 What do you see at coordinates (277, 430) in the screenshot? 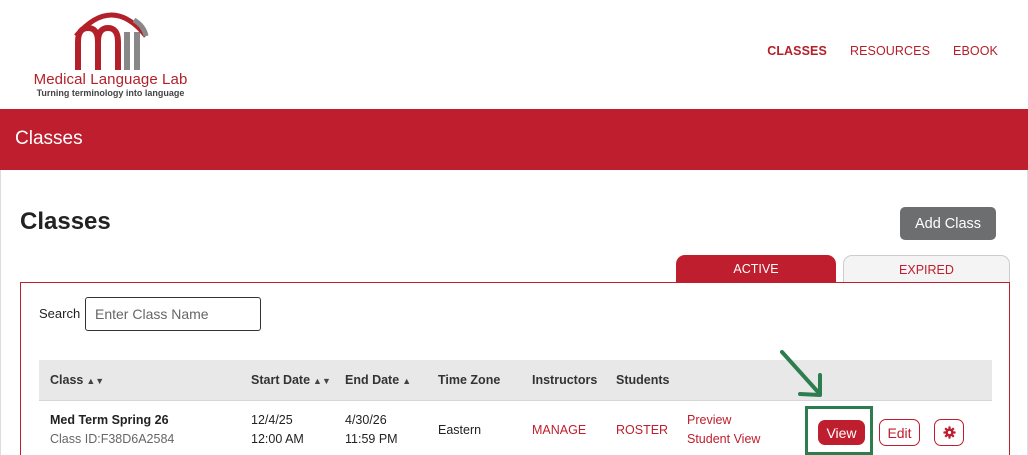
I see `start-date-cell: 12/4/25 12:00 AM` at bounding box center [277, 430].